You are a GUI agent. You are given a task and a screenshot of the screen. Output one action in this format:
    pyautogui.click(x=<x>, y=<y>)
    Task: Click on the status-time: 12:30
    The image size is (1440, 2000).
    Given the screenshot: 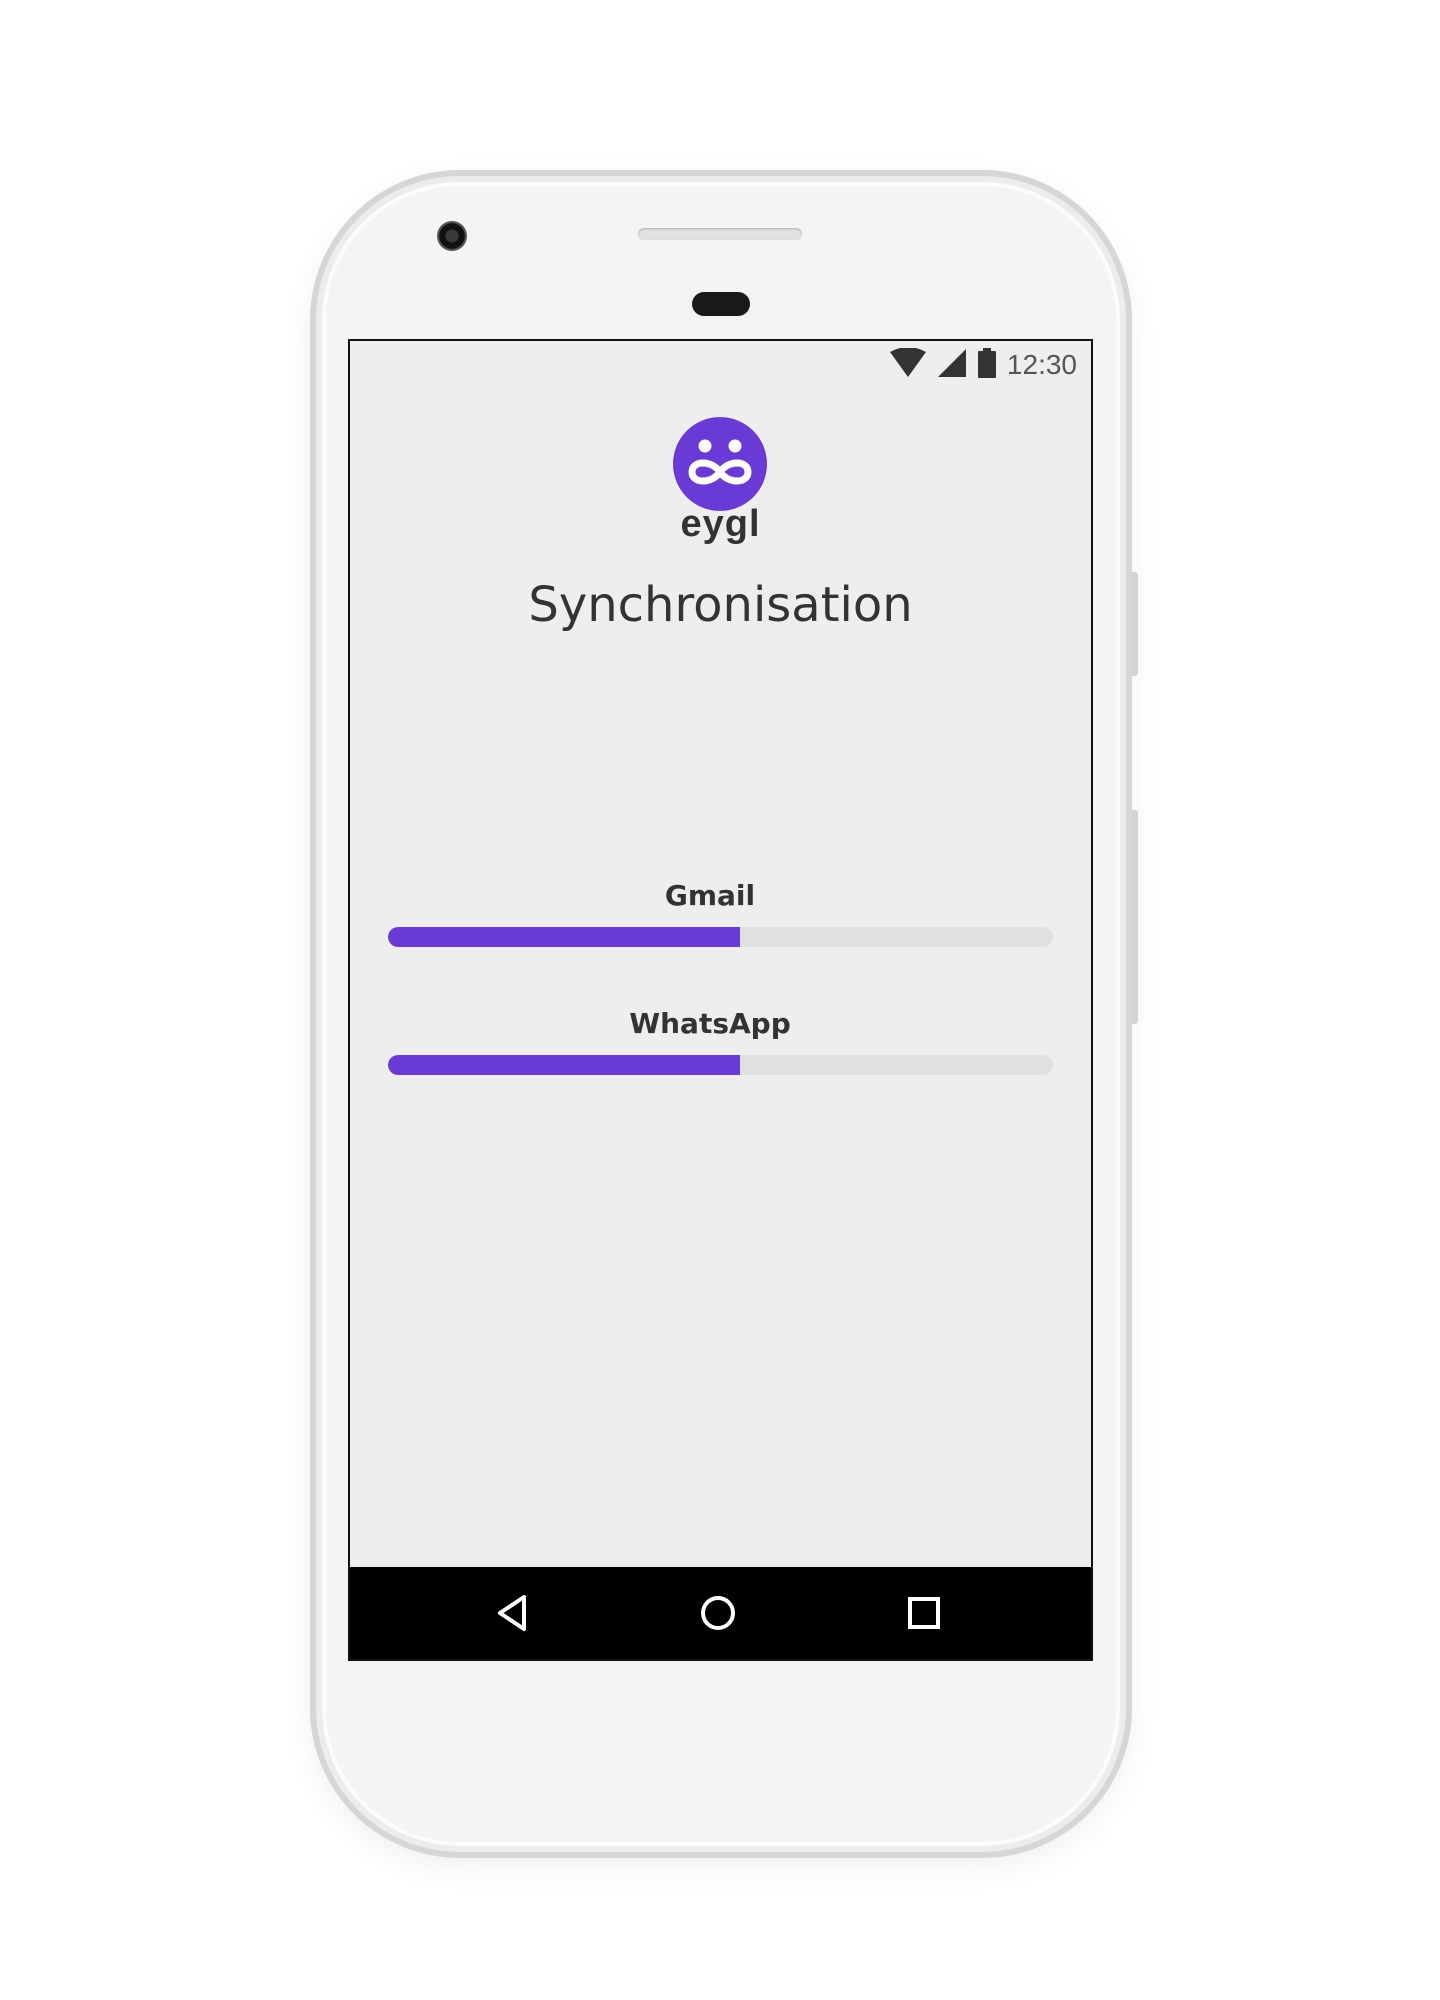 What is the action you would take?
    pyautogui.click(x=1041, y=364)
    